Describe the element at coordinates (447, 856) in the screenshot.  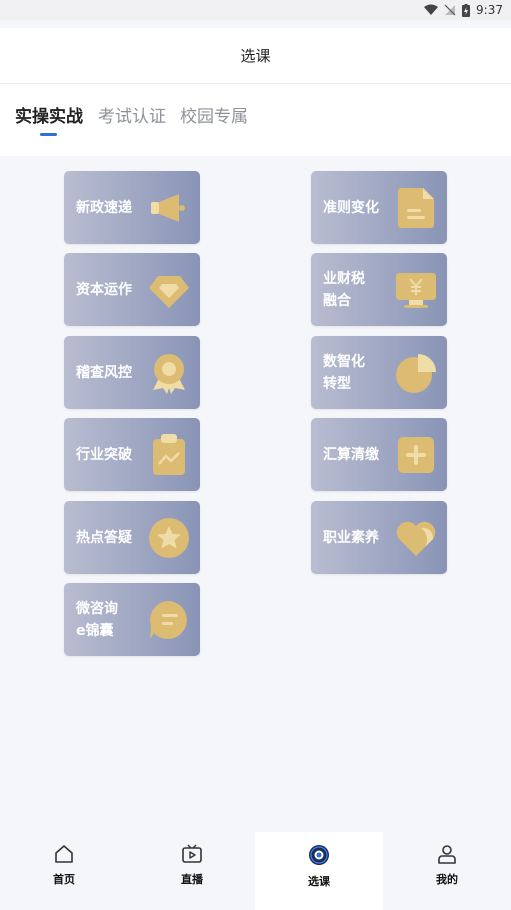
I see `user-icon` at that location.